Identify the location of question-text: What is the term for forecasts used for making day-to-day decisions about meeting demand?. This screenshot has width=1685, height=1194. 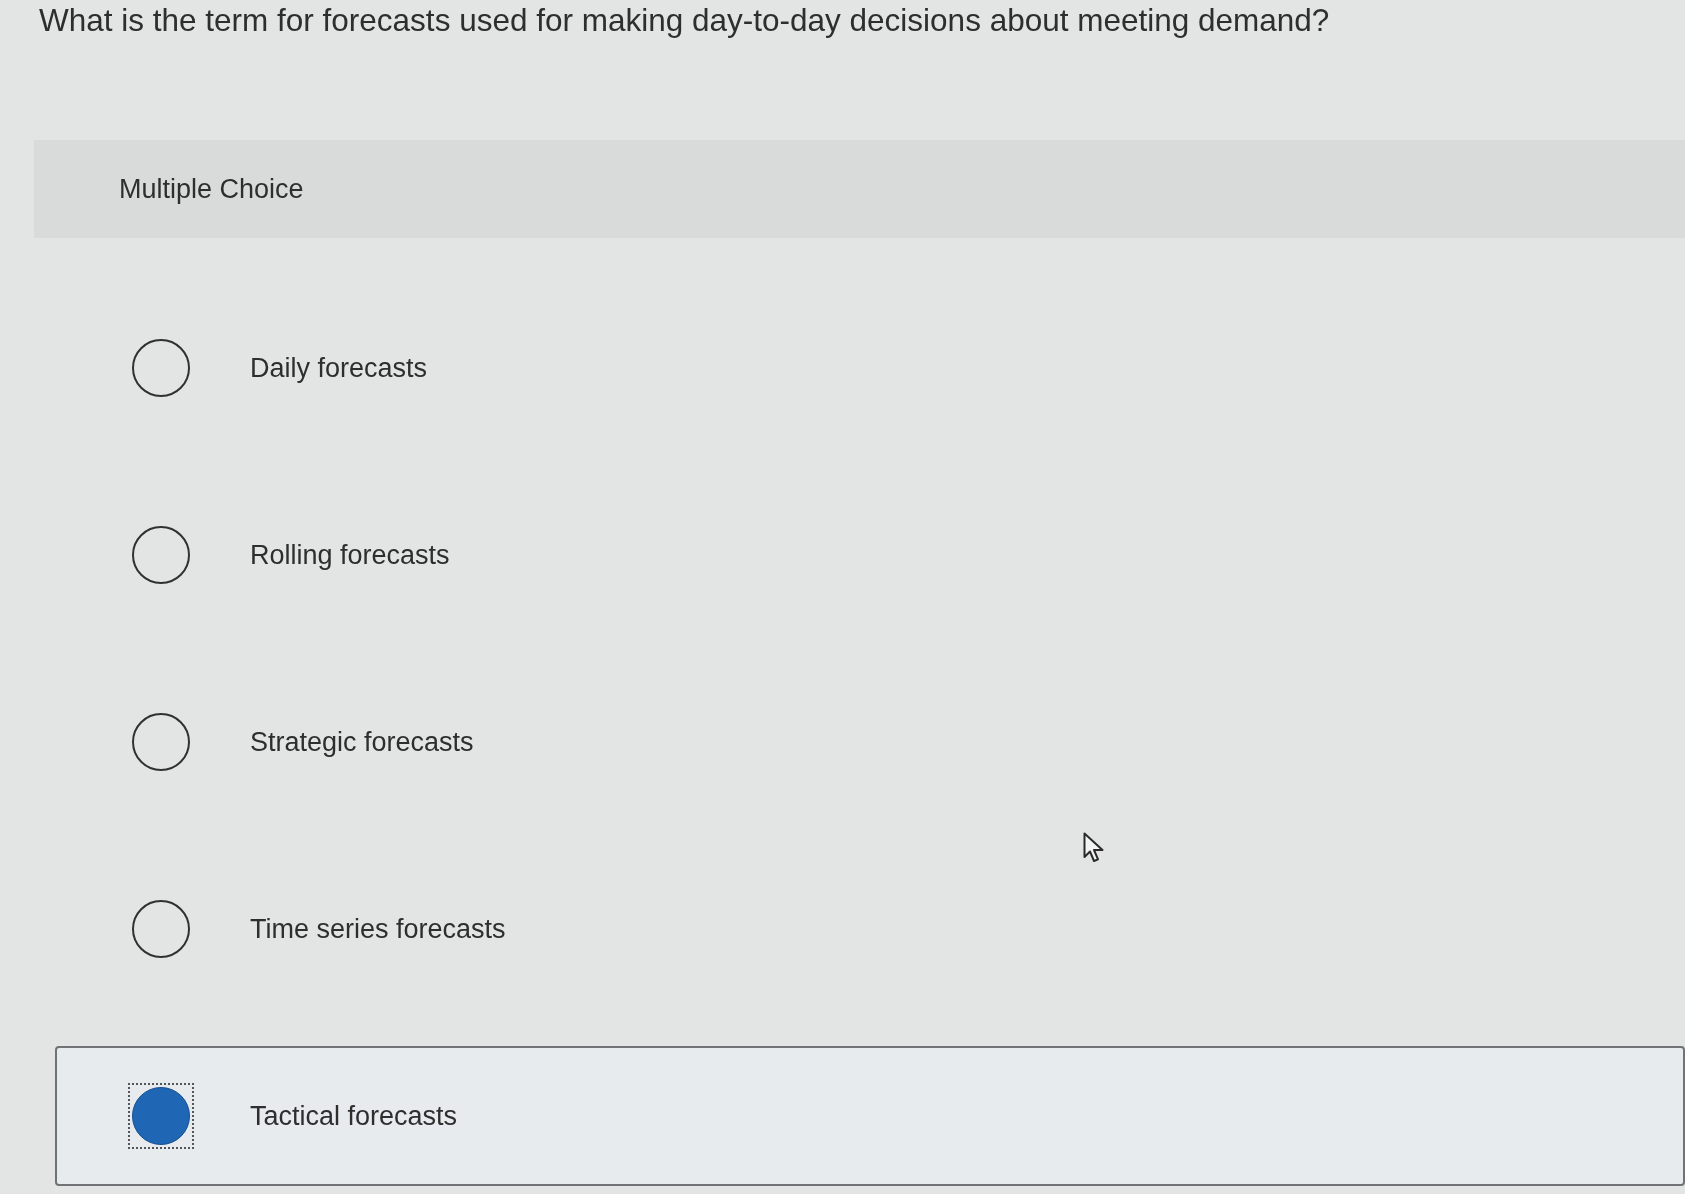
(684, 20).